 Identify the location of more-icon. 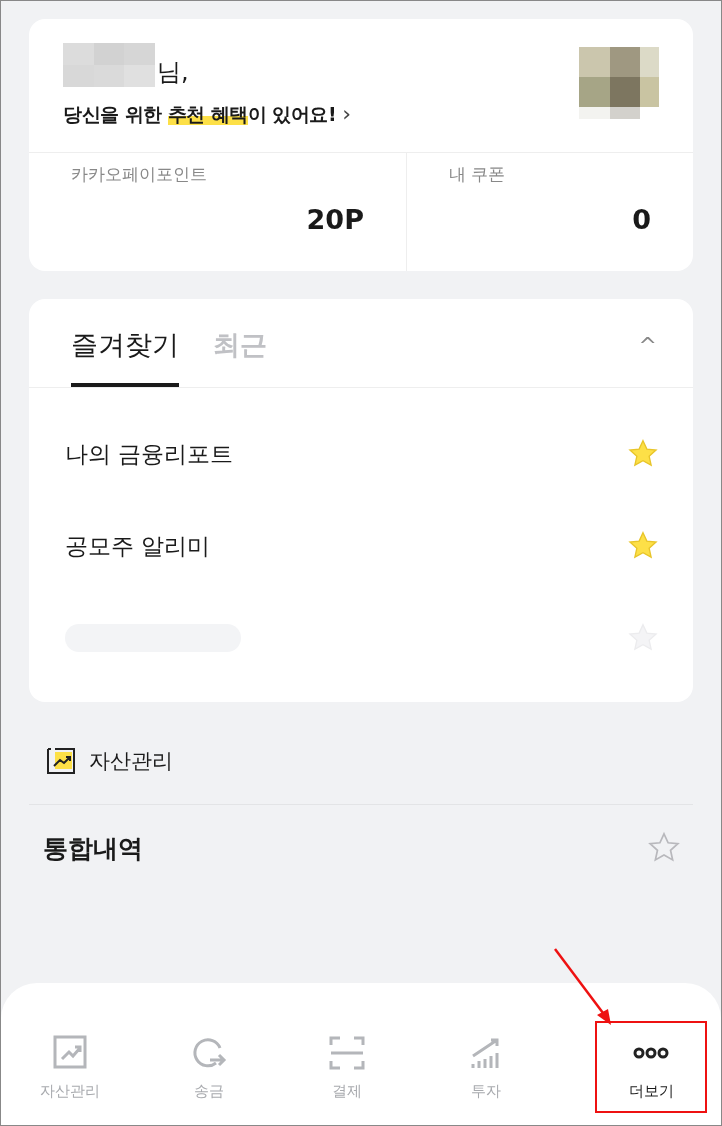
(651, 1052).